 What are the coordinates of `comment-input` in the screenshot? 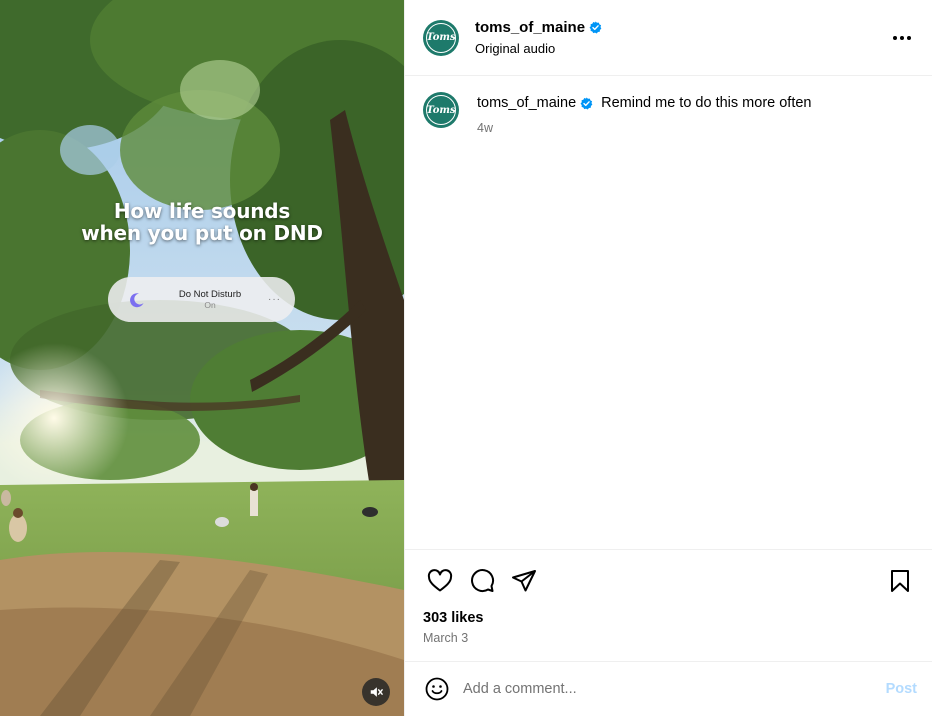 It's located at (671, 689).